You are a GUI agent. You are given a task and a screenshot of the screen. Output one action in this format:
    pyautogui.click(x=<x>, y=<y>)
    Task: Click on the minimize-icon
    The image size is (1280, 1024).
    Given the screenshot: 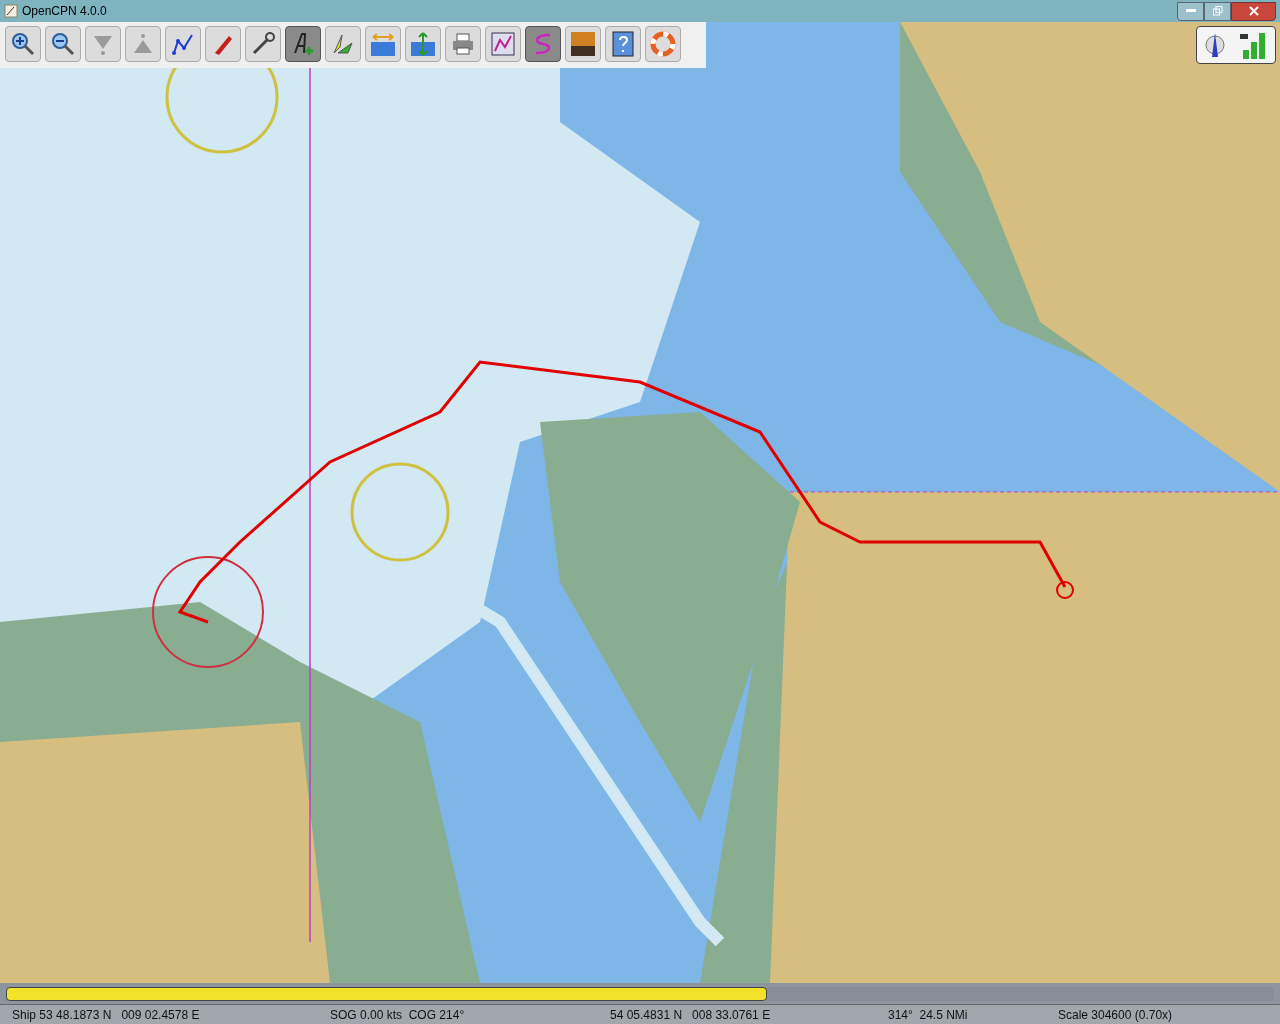 What is the action you would take?
    pyautogui.click(x=1190, y=11)
    